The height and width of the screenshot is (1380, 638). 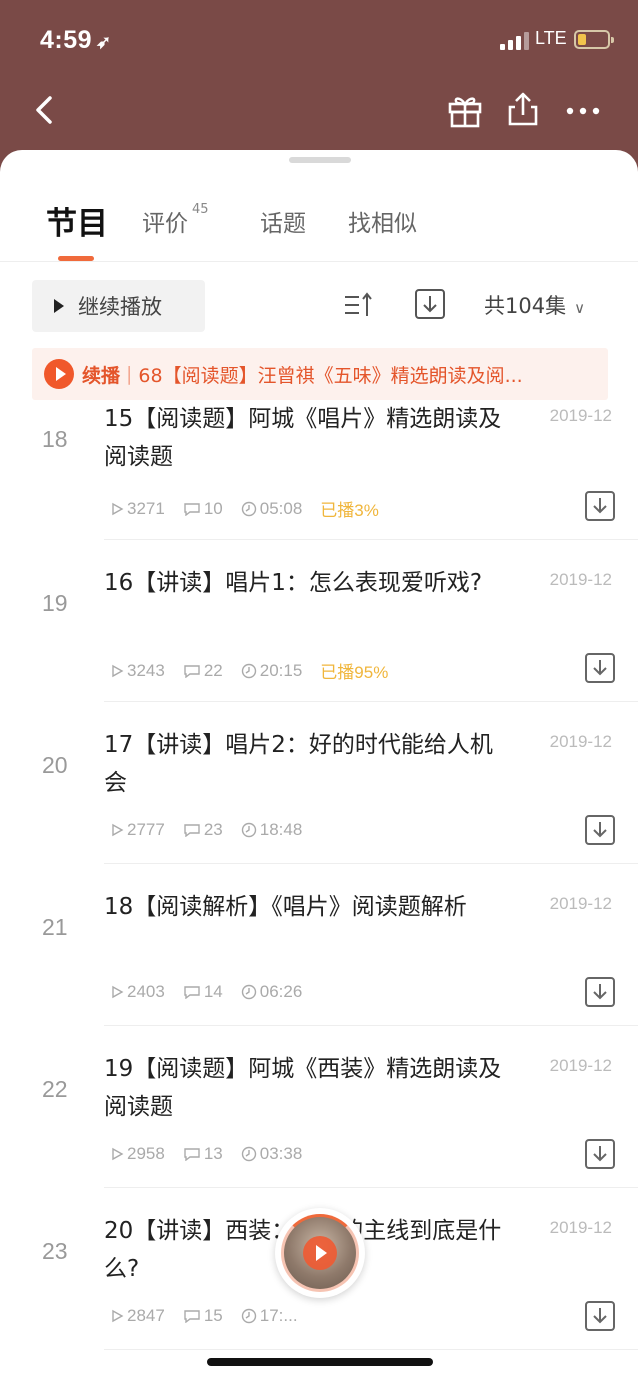 What do you see at coordinates (55, 765) in the screenshot?
I see `episode-index: 20` at bounding box center [55, 765].